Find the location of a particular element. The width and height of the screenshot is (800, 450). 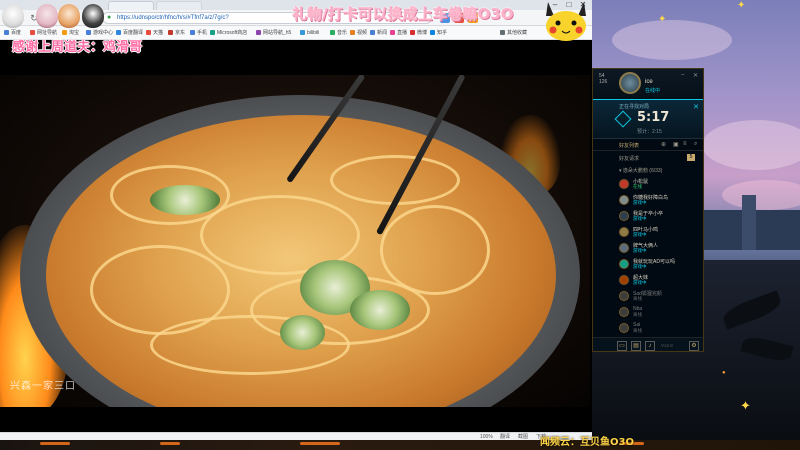

queue-status: 正在寻找对局 ✕ 5:17 预计：2:15 is located at coordinates (648, 119).